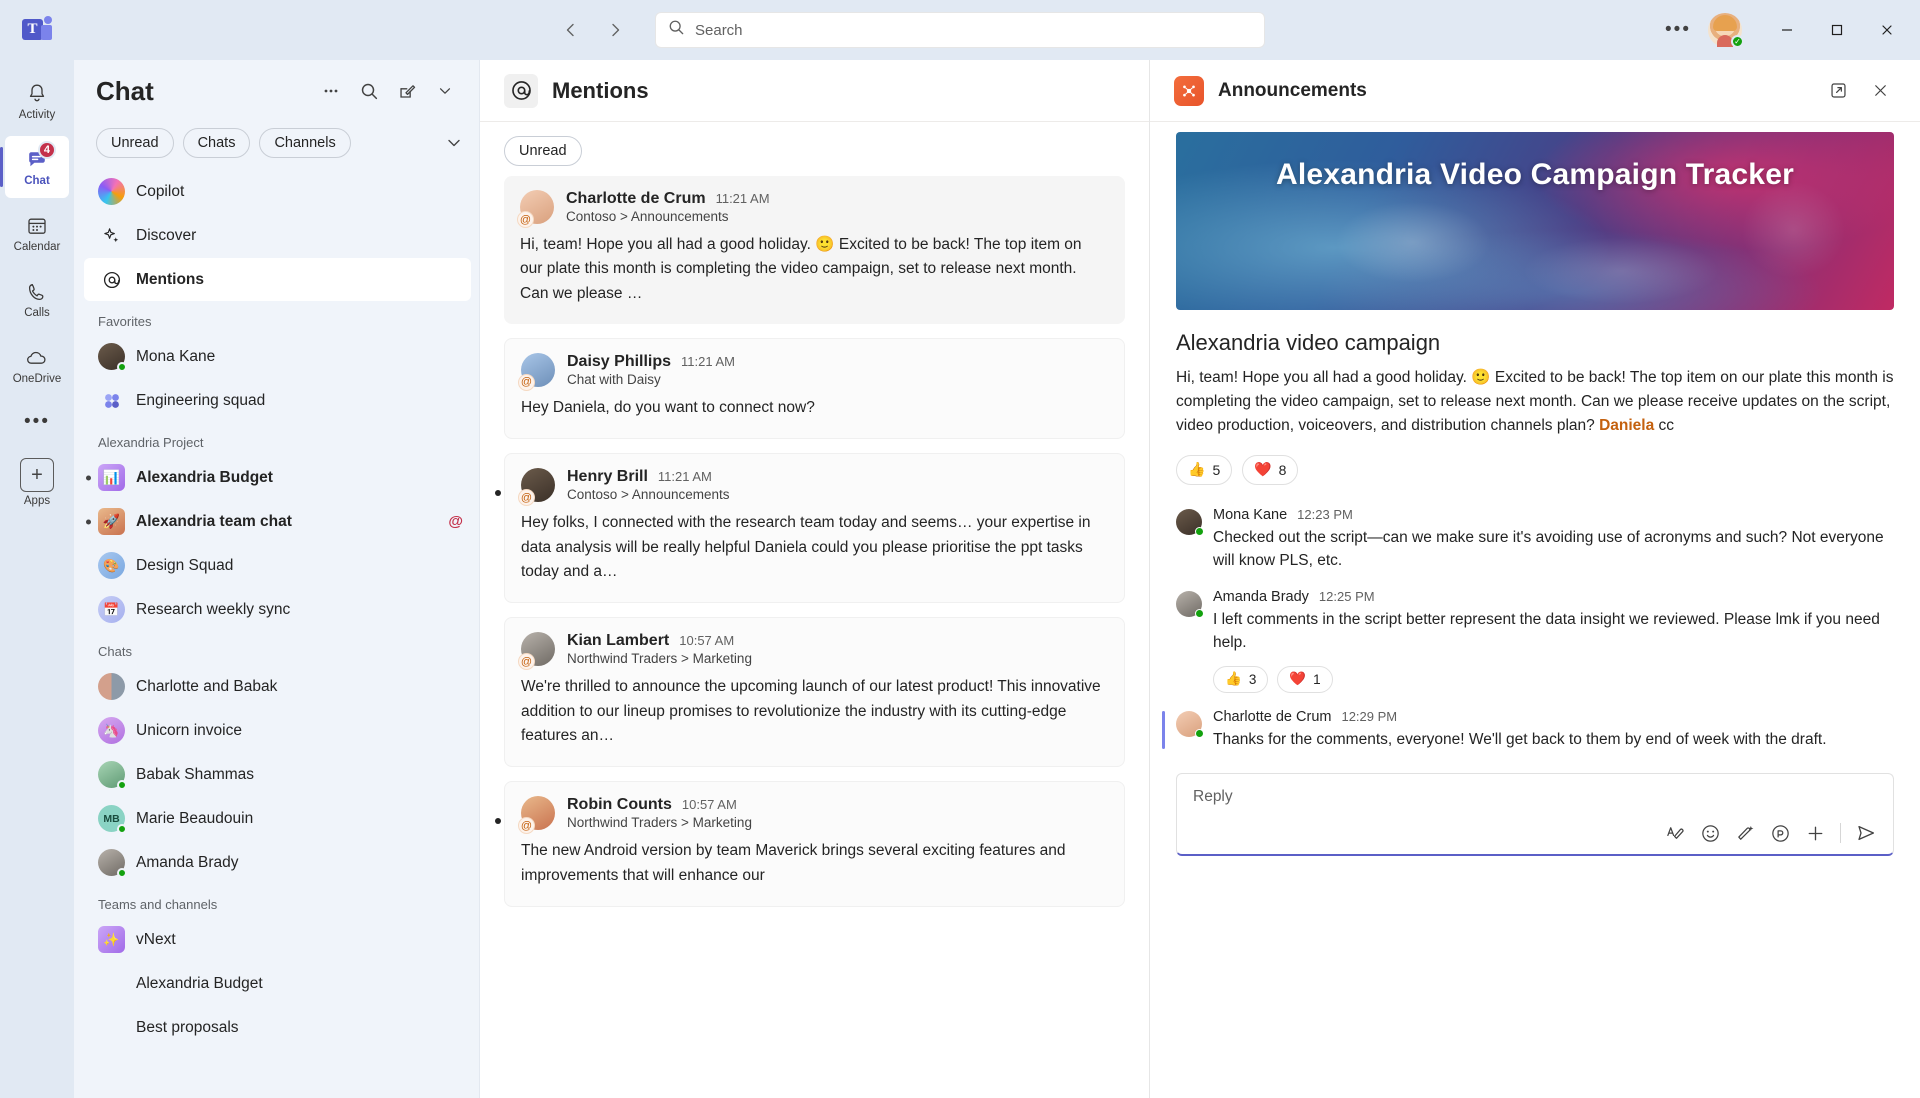 The width and height of the screenshot is (1920, 1098). Describe the element at coordinates (277, 818) in the screenshot. I see `chat-item-marie-beaudouin: MB Marie Beaudouin` at that location.